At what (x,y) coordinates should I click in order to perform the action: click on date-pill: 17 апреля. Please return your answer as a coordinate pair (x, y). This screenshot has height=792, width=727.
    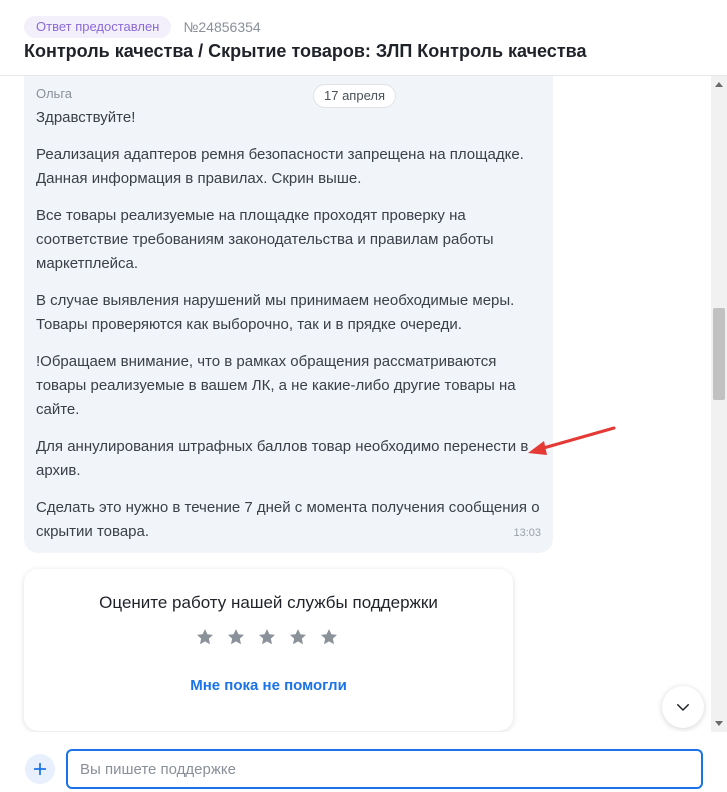
    Looking at the image, I should click on (354, 96).